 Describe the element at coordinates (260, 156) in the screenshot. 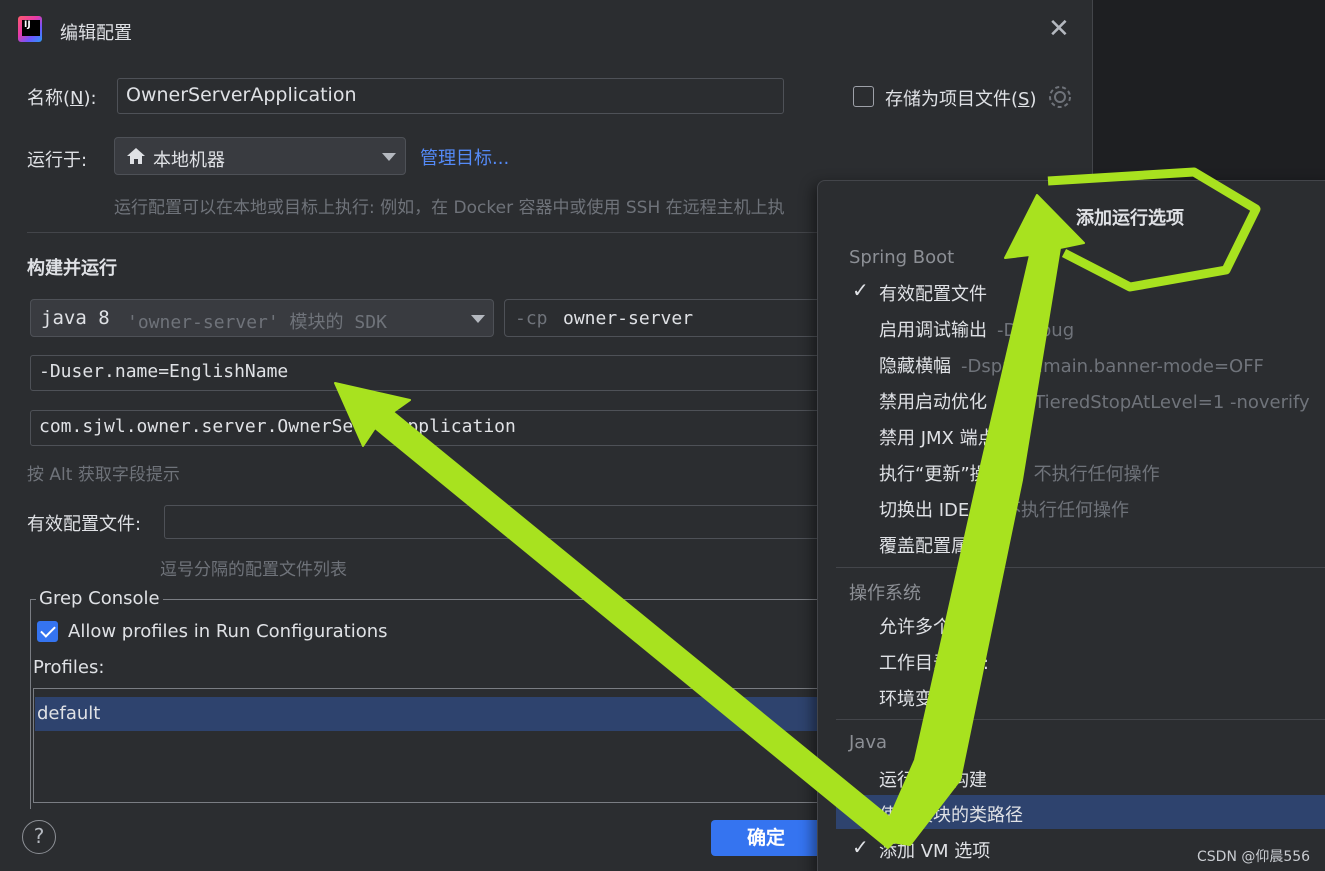

I see `run-target-select: 本地机器` at that location.